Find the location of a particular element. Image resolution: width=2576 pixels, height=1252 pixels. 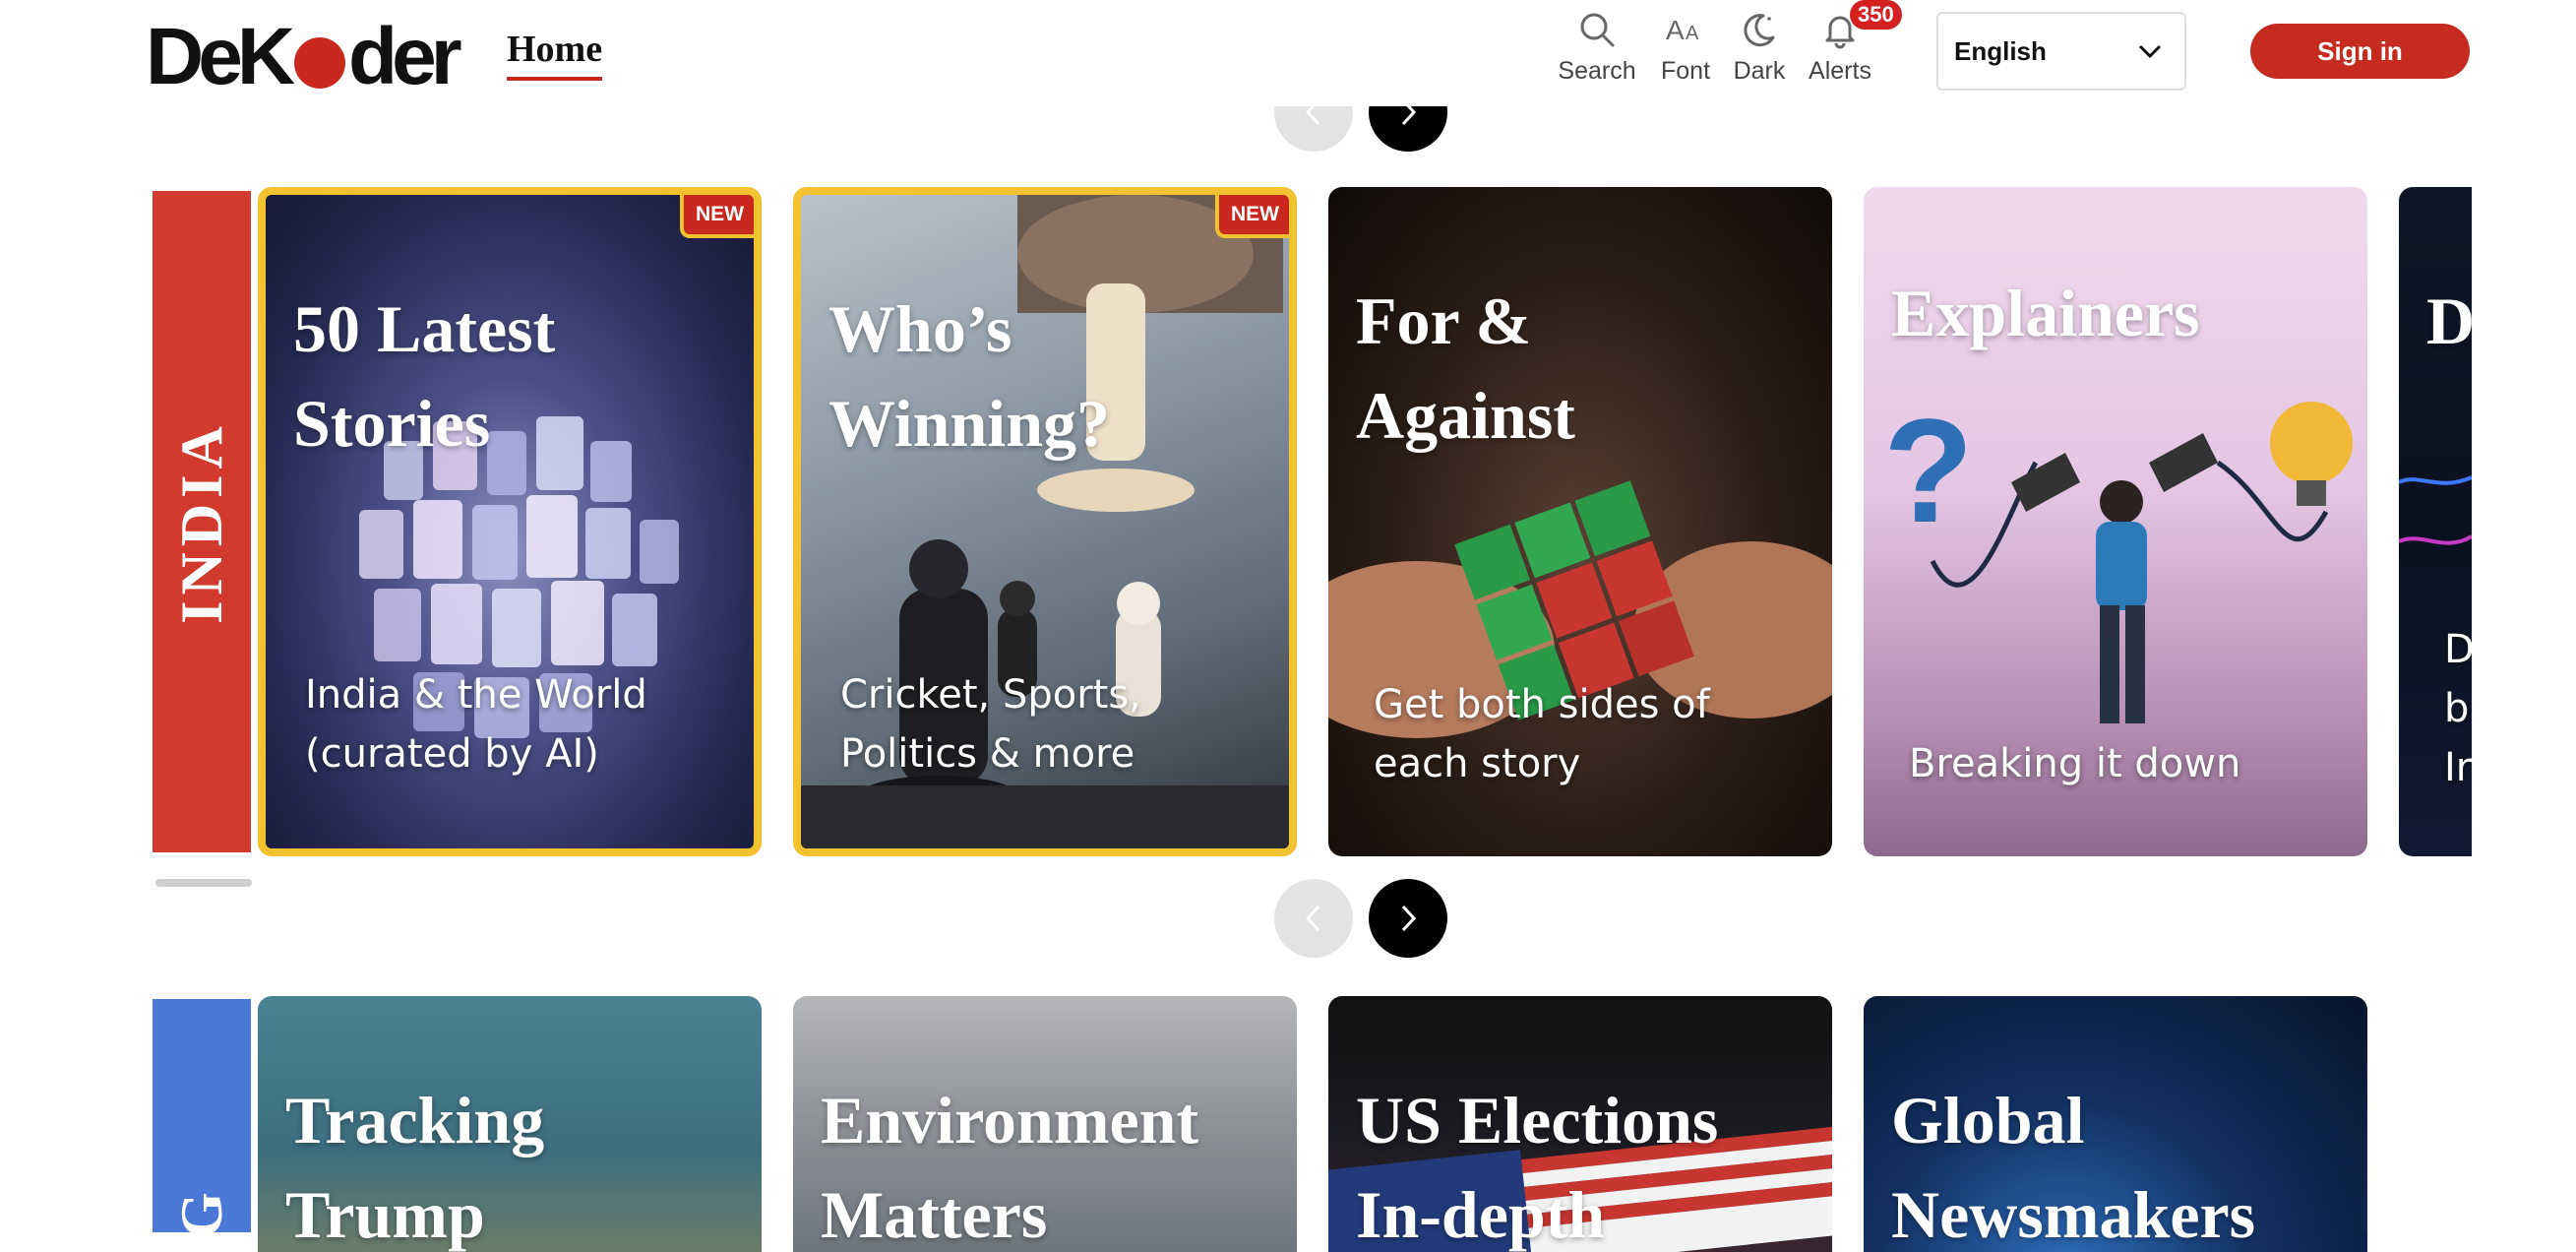

card-explainers: ? Explainers Breaking it down is located at coordinates (2115, 522).